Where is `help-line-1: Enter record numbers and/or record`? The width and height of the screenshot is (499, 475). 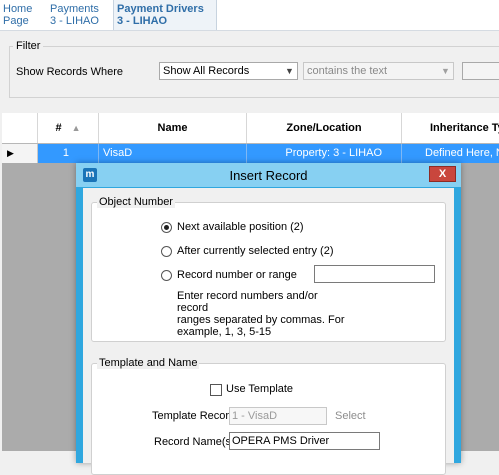 help-line-1: Enter record numbers and/or record is located at coordinates (247, 302).